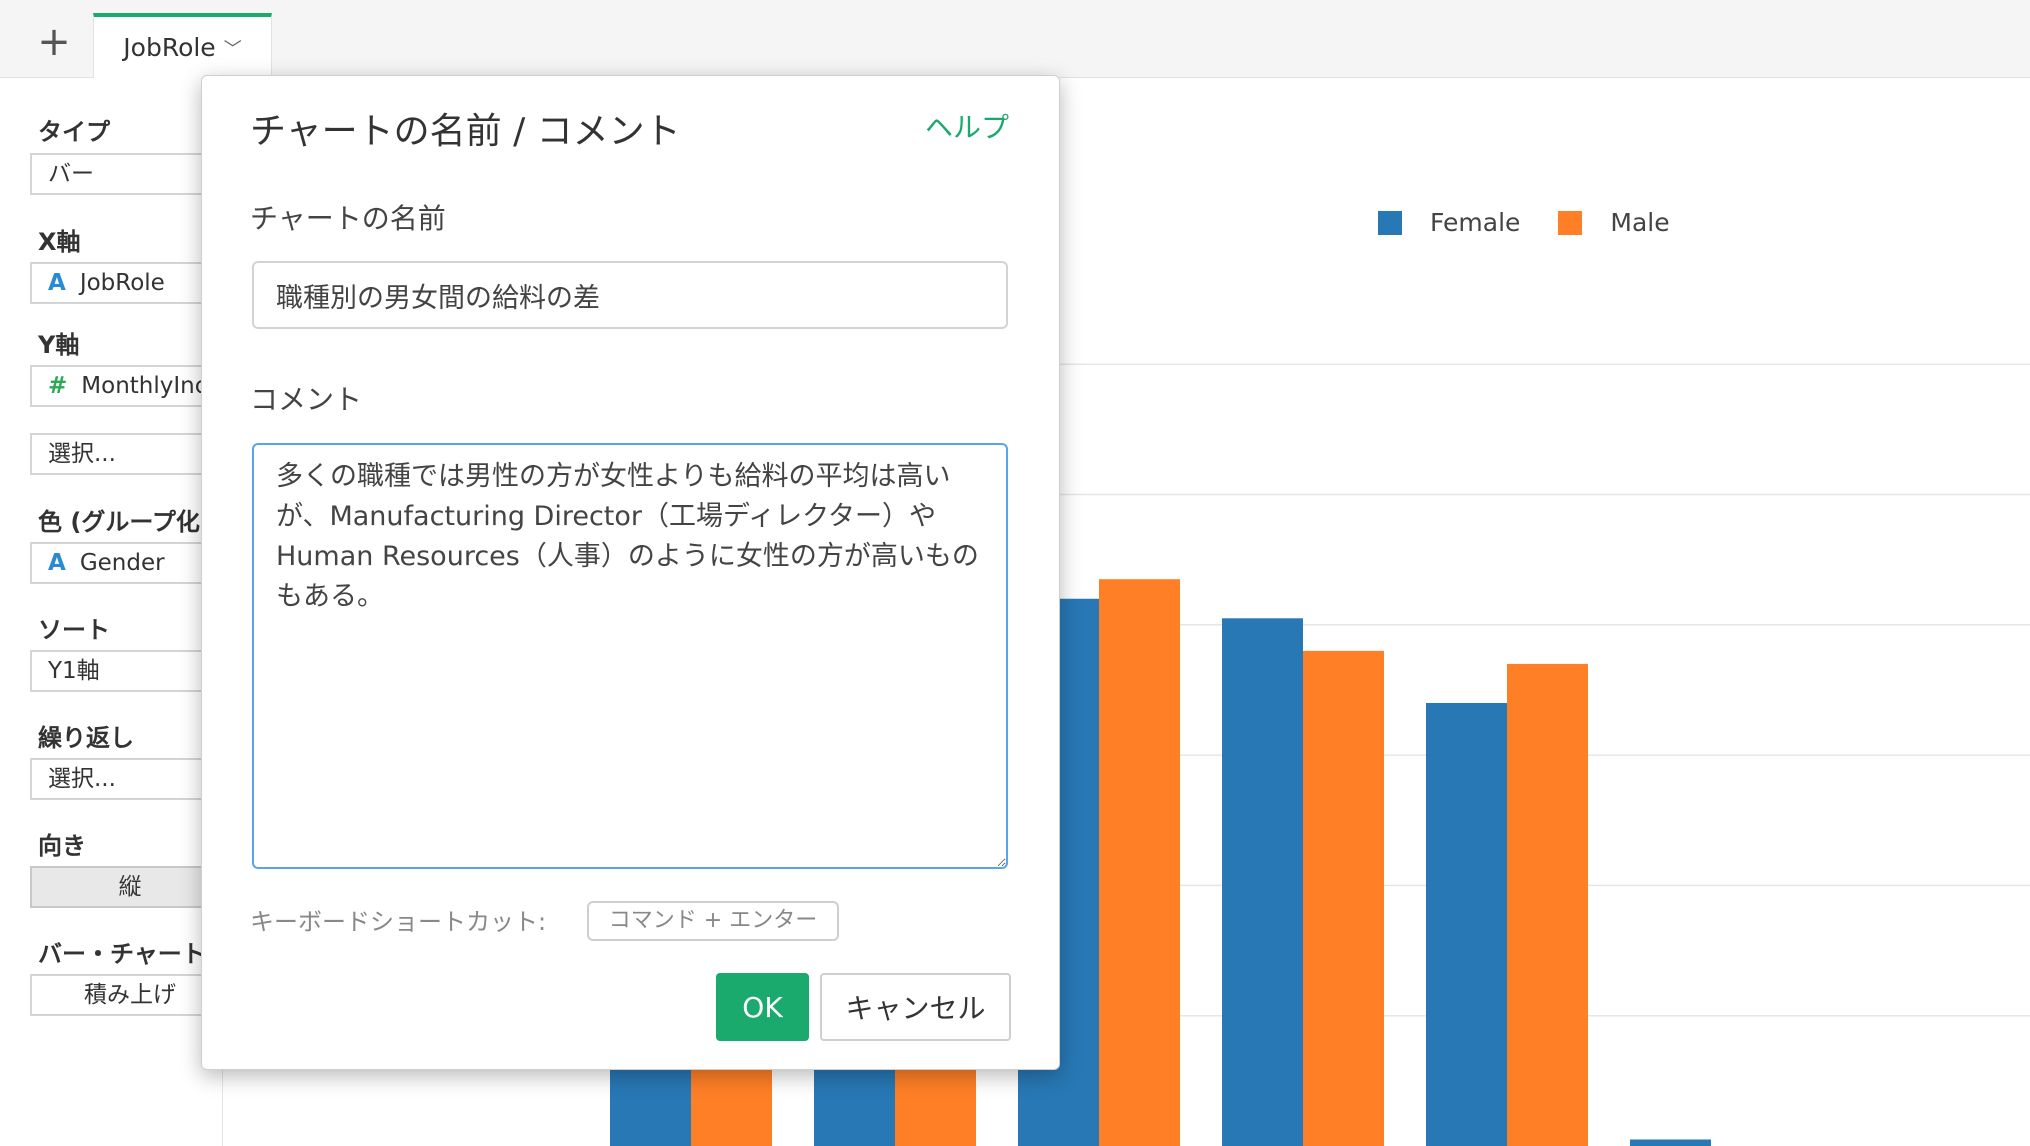 The image size is (2030, 1146). Describe the element at coordinates (59, 345) in the screenshot. I see `y-axis-label: Y軸` at that location.